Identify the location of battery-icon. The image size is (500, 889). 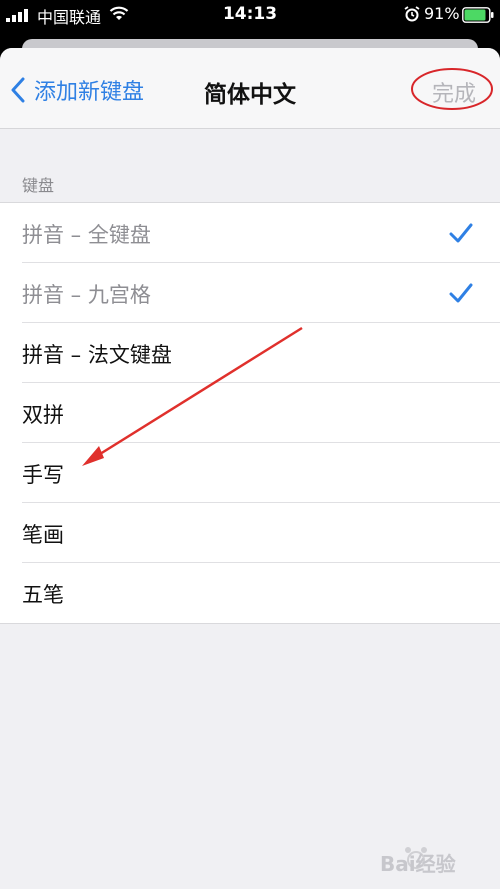
(478, 15).